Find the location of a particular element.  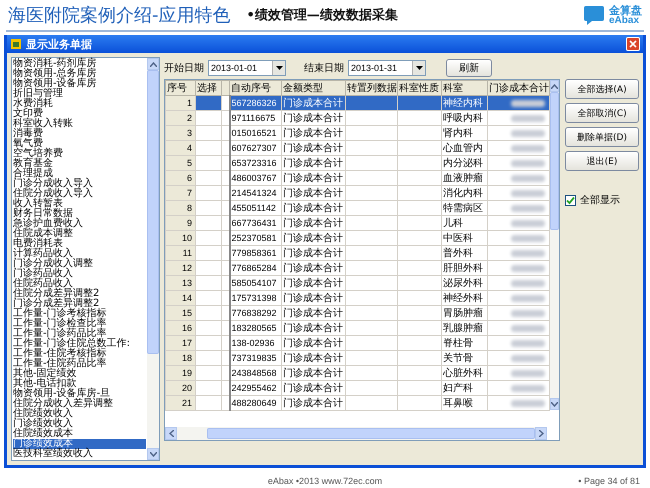

table-cell: 特需病区 is located at coordinates (465, 208).